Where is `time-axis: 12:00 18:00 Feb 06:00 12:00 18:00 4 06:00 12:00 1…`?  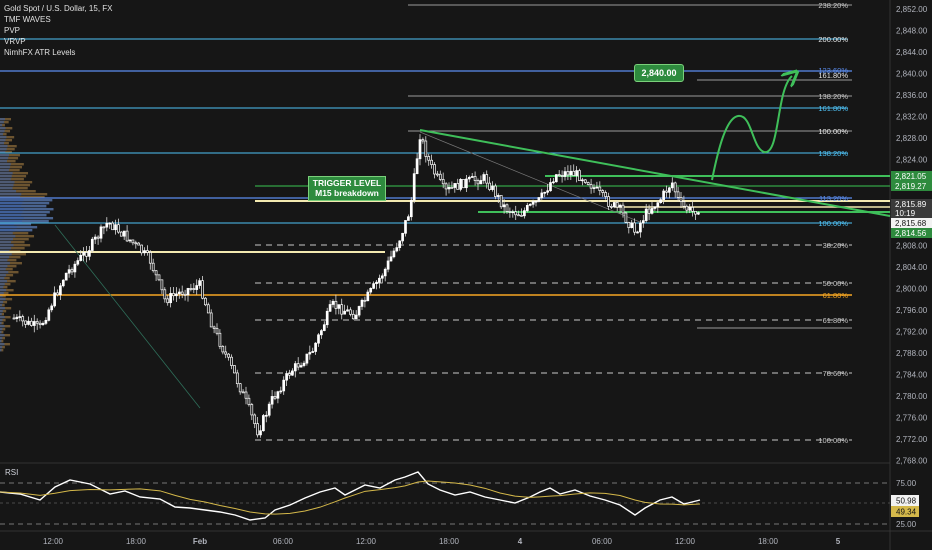
time-axis: 12:00 18:00 Feb 06:00 12:00 18:00 4 06:00 12:00 1… is located at coordinates (442, 541).